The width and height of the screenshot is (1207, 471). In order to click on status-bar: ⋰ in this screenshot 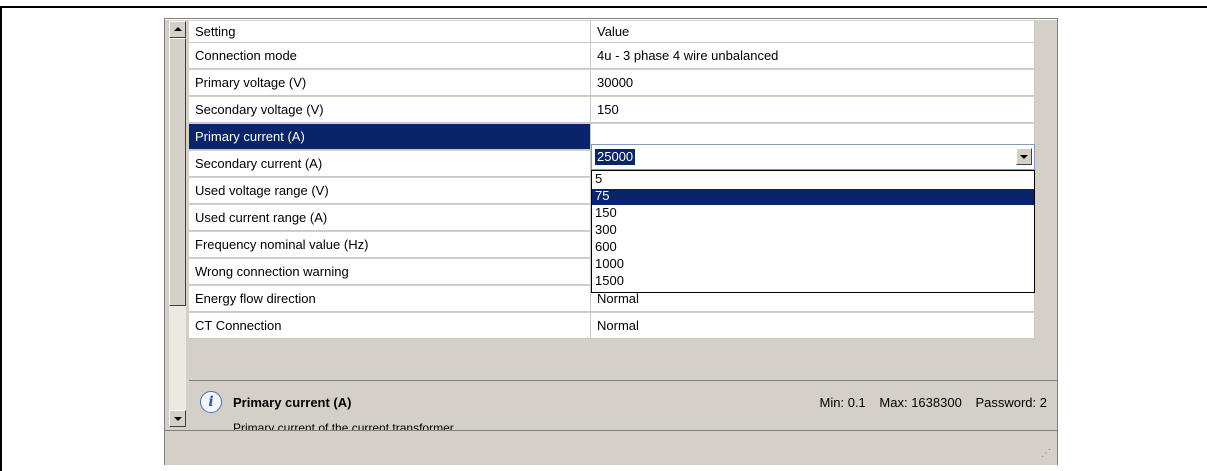, I will do `click(611, 447)`.